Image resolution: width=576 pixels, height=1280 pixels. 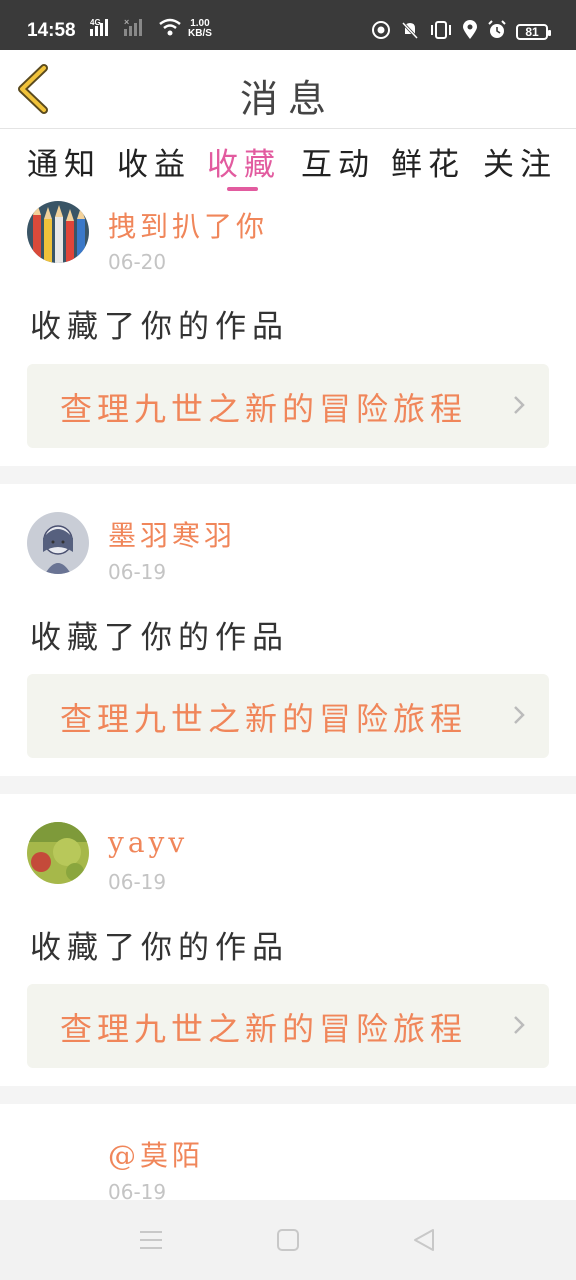 I want to click on home-icon, so click(x=288, y=1240).